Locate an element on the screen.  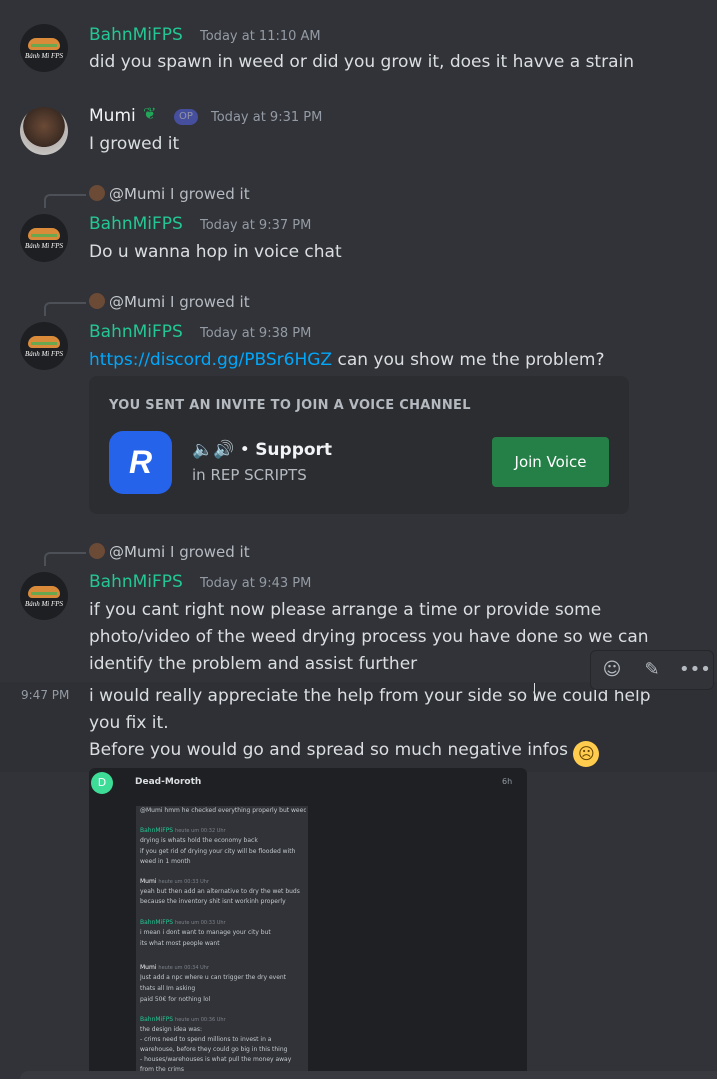
timestamp: Today at 9:38 PM is located at coordinates (256, 333).